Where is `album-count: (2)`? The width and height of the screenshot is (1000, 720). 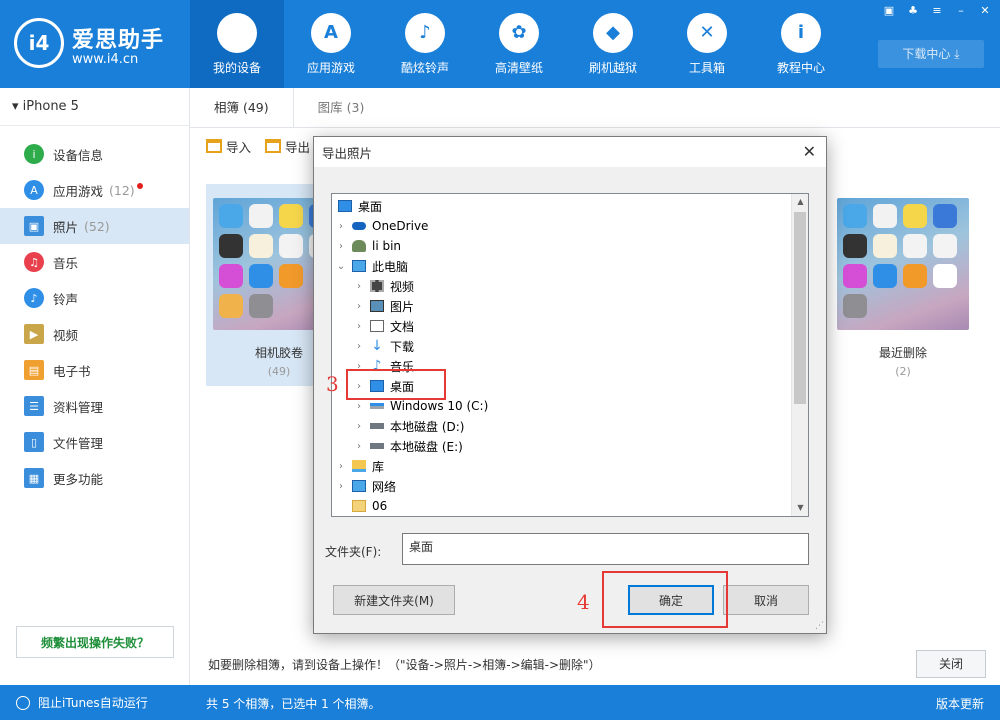
album-count: (2) is located at coordinates (903, 371).